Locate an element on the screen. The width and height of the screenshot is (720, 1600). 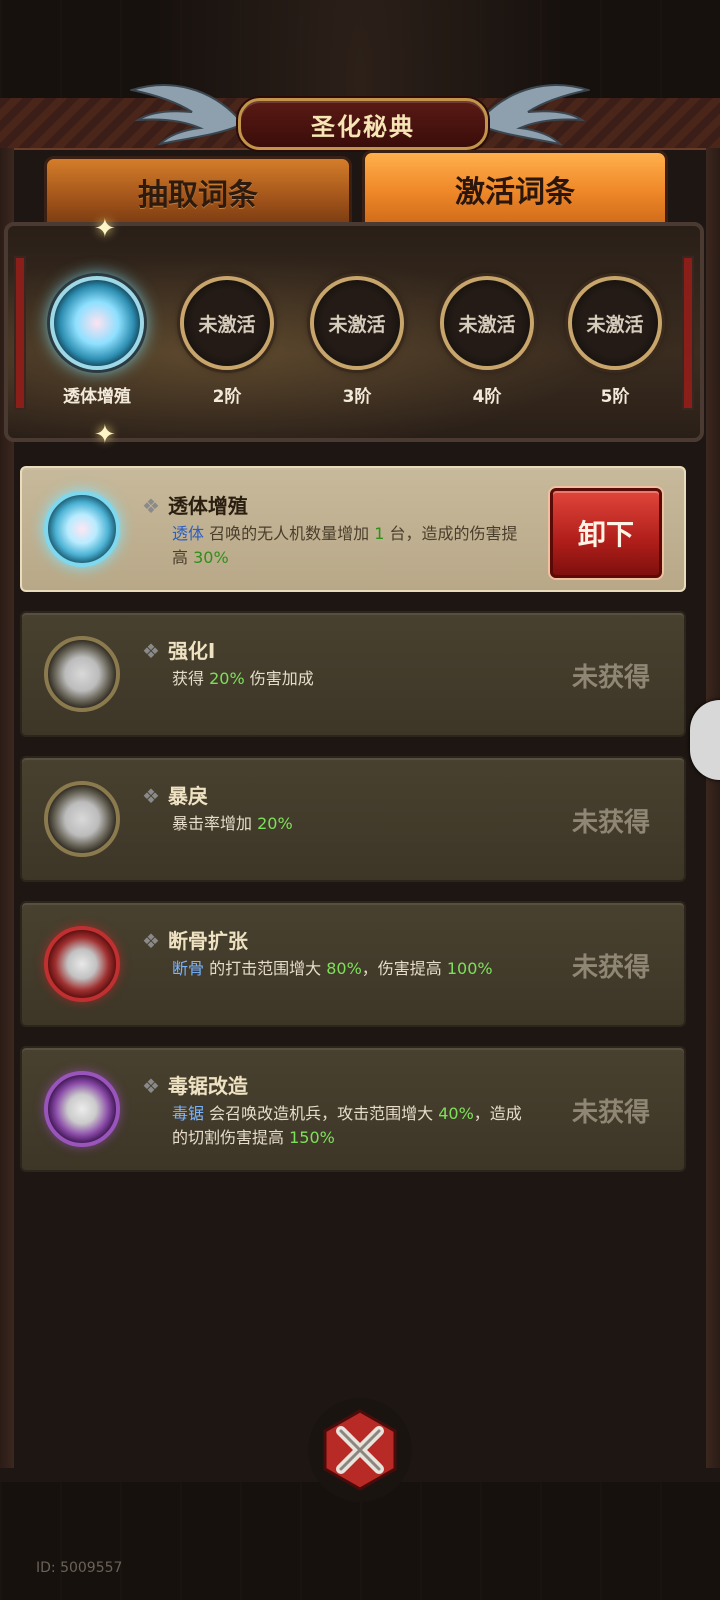
skill-description: 暴击率增加 20% is located at coordinates (352, 824).